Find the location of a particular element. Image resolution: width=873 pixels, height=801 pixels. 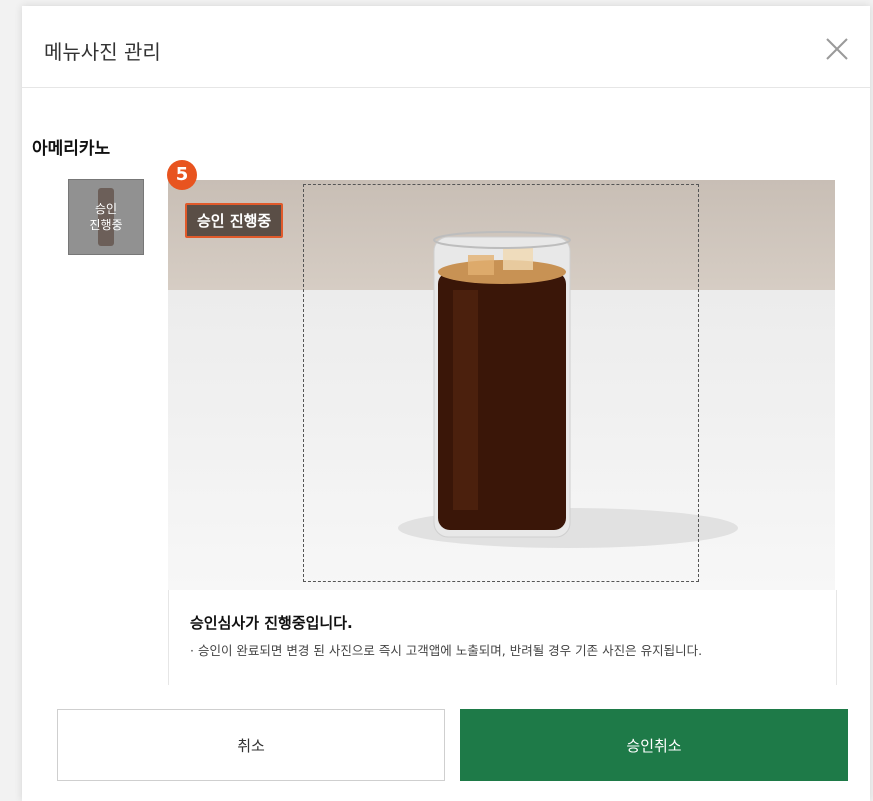

menu-name: 아메리카노 is located at coordinates (71, 149).